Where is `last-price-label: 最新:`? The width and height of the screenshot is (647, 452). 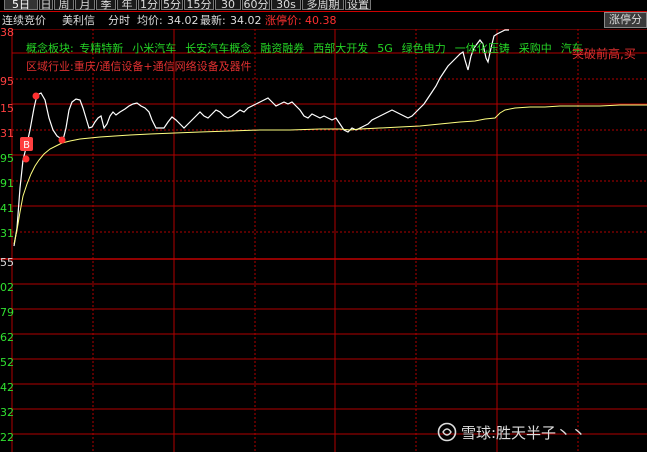
last-price-label: 最新: is located at coordinates (213, 20).